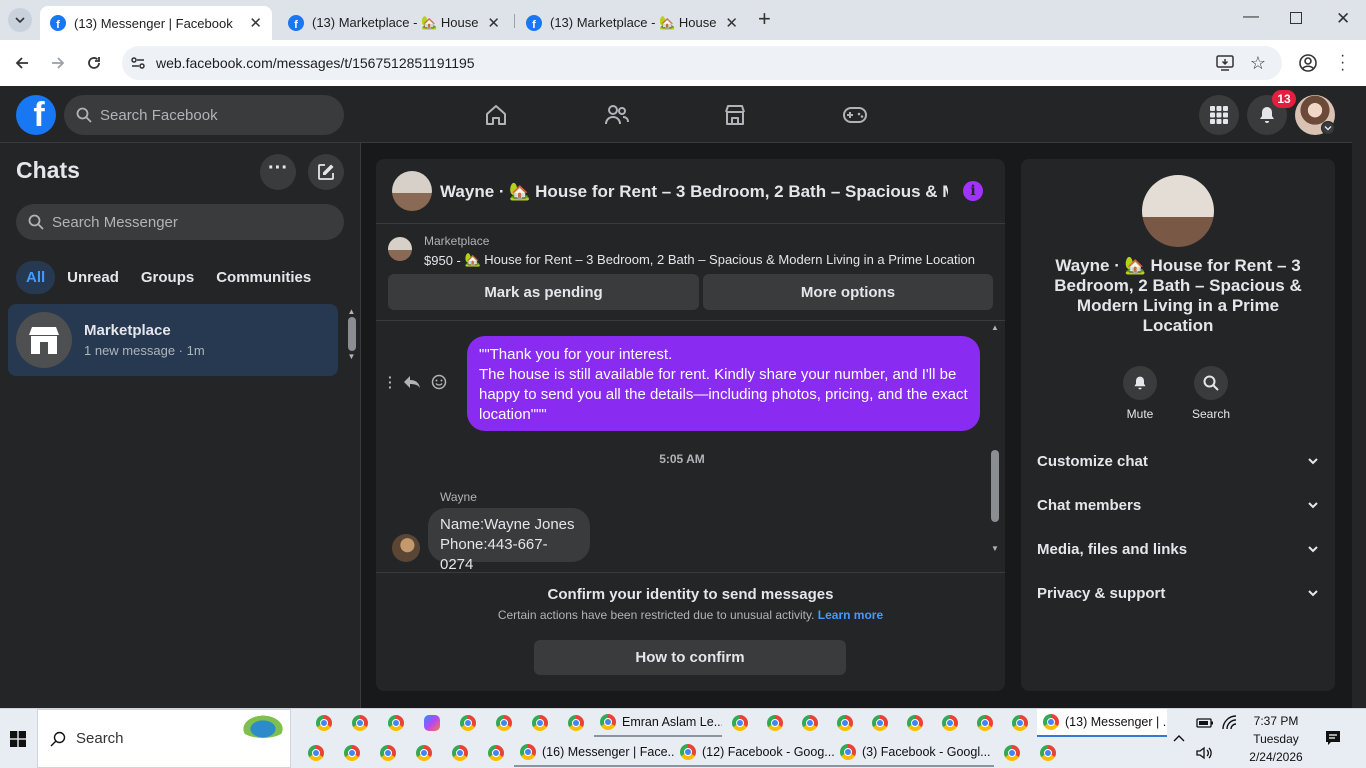 This screenshot has width=1366, height=768. What do you see at coordinates (36, 115) in the screenshot?
I see `facebook-logo: f` at bounding box center [36, 115].